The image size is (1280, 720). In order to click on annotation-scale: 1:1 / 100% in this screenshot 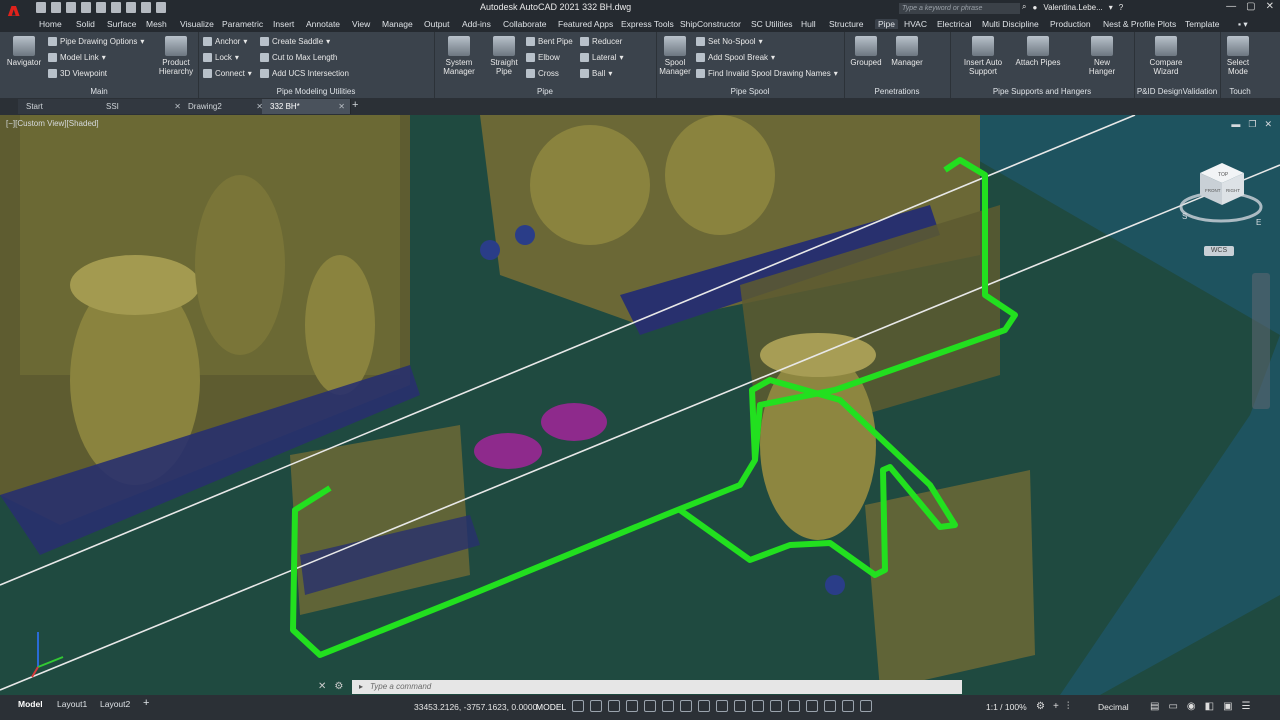, I will do `click(1006, 707)`.